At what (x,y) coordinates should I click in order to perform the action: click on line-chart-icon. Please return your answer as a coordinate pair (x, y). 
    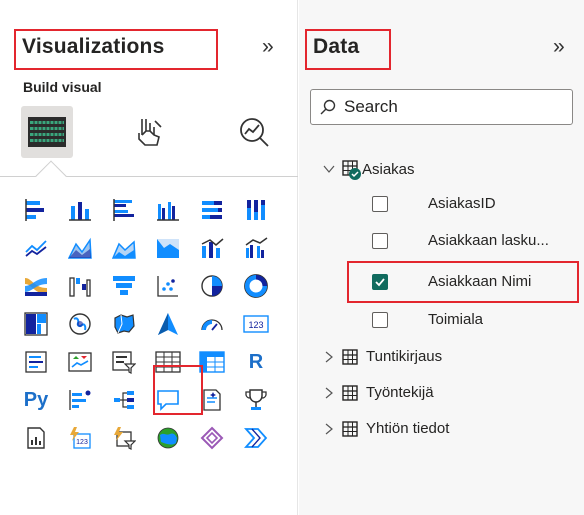
    Looking at the image, I should click on (36, 248).